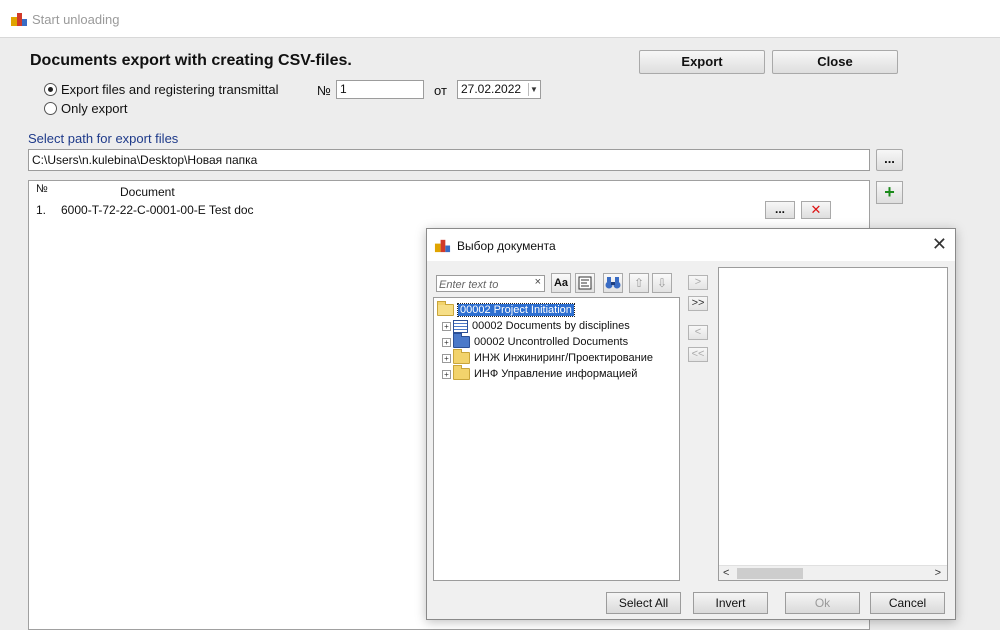 This screenshot has width=1000, height=630. Describe the element at coordinates (833, 572) in the screenshot. I see `horizontal-scrollbar: < >` at that location.